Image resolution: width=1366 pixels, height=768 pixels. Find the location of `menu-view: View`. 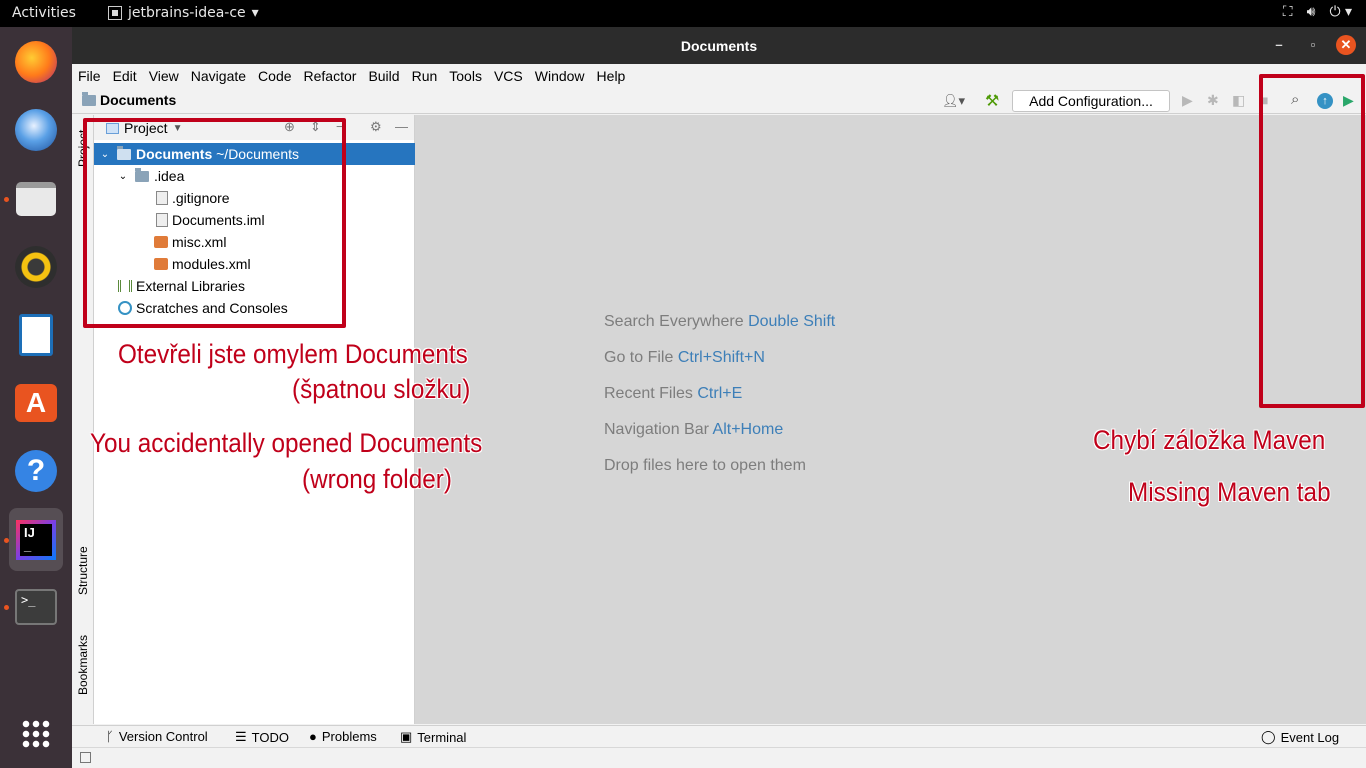

menu-view: View is located at coordinates (164, 76).